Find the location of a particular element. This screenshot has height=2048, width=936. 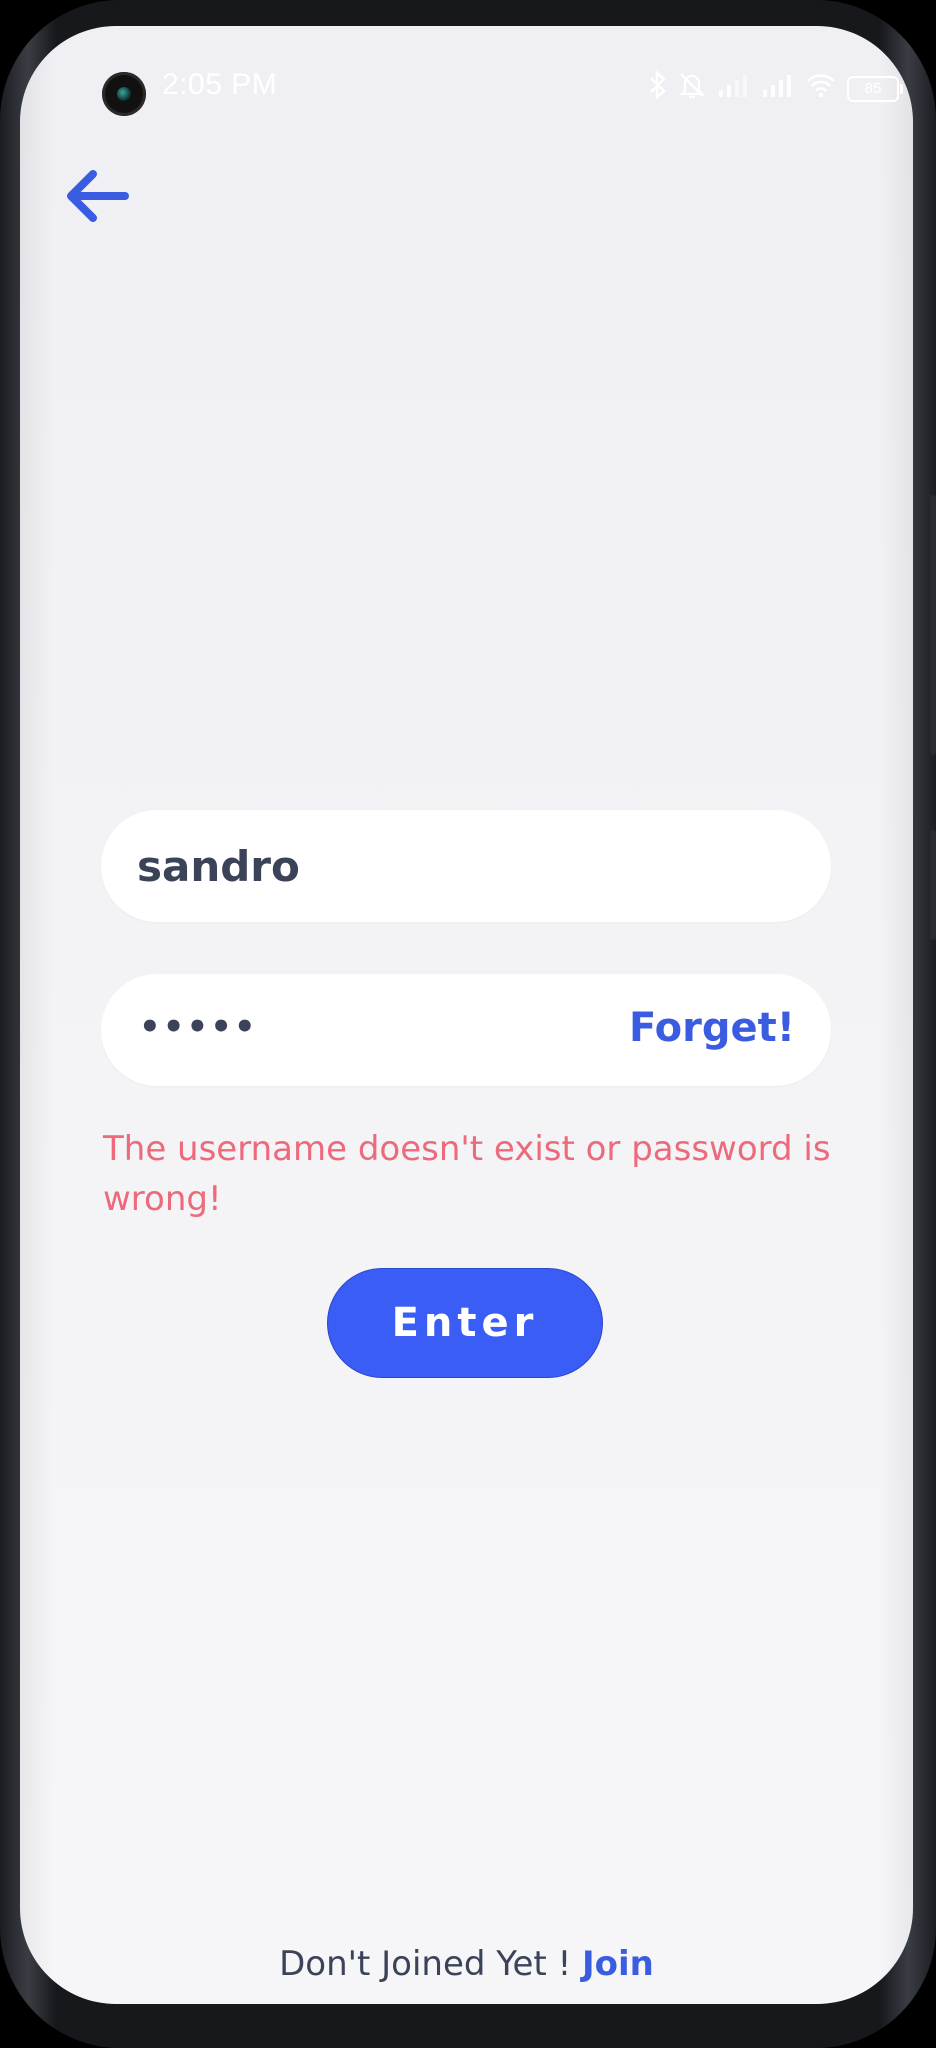

signup-prompt-text: Don't Joined Yet ! is located at coordinates (431, 1964).